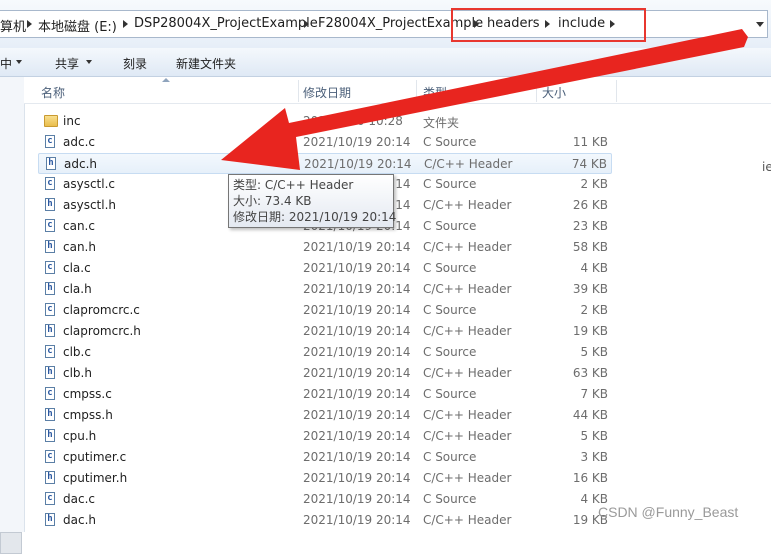 This screenshot has width=771, height=554. Describe the element at coordinates (6, 63) in the screenshot. I see `organize-button: 中` at that location.